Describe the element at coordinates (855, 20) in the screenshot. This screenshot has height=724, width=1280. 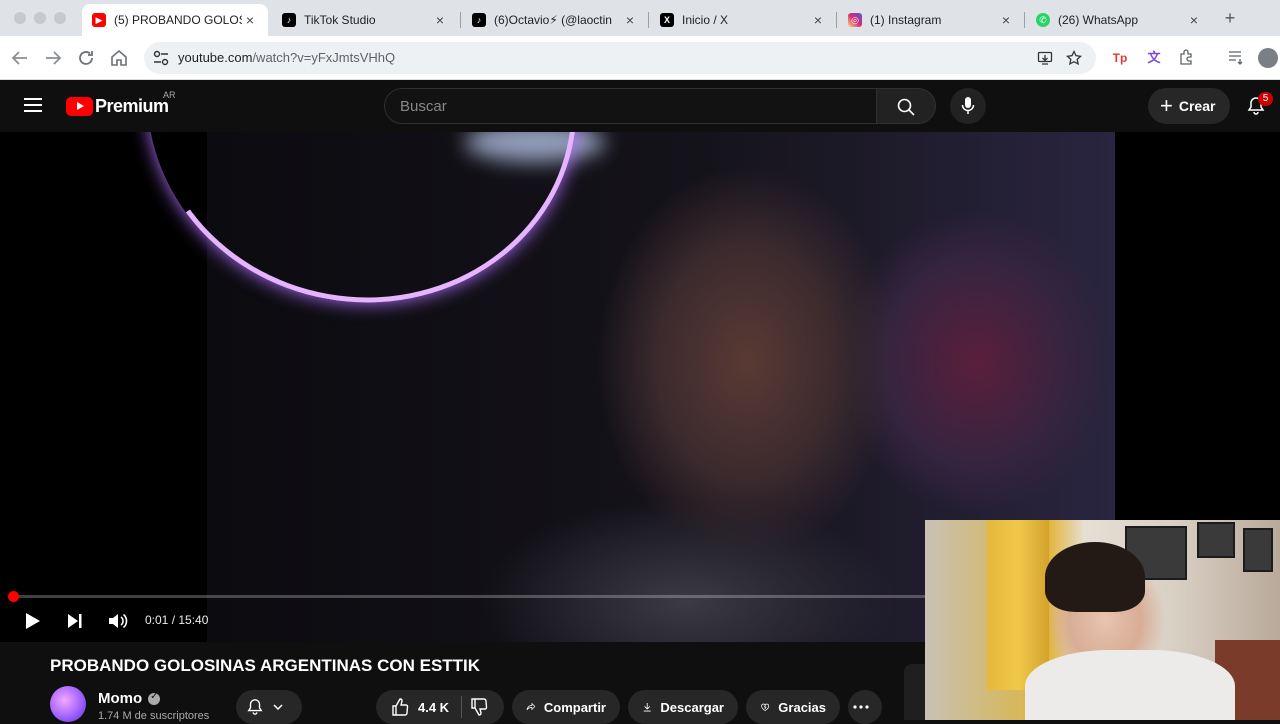
I see `instagram-icon: ◎` at that location.